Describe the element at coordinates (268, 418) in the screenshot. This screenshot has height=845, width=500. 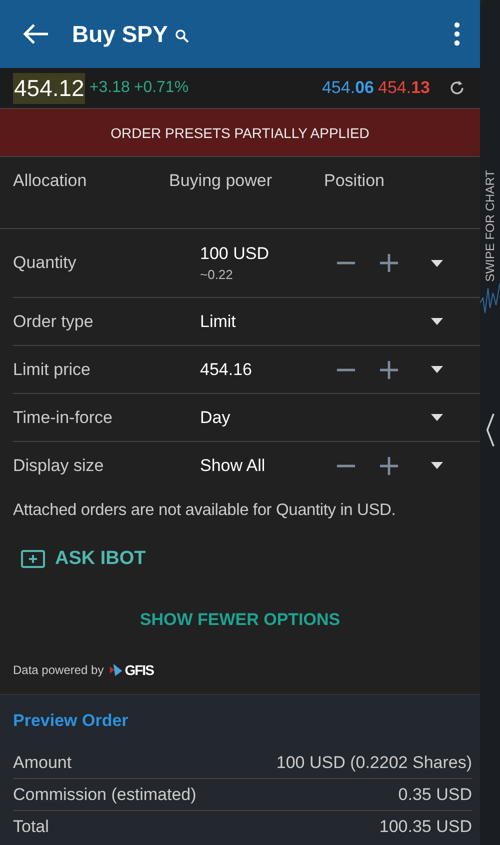
I see `field-value: Day` at that location.